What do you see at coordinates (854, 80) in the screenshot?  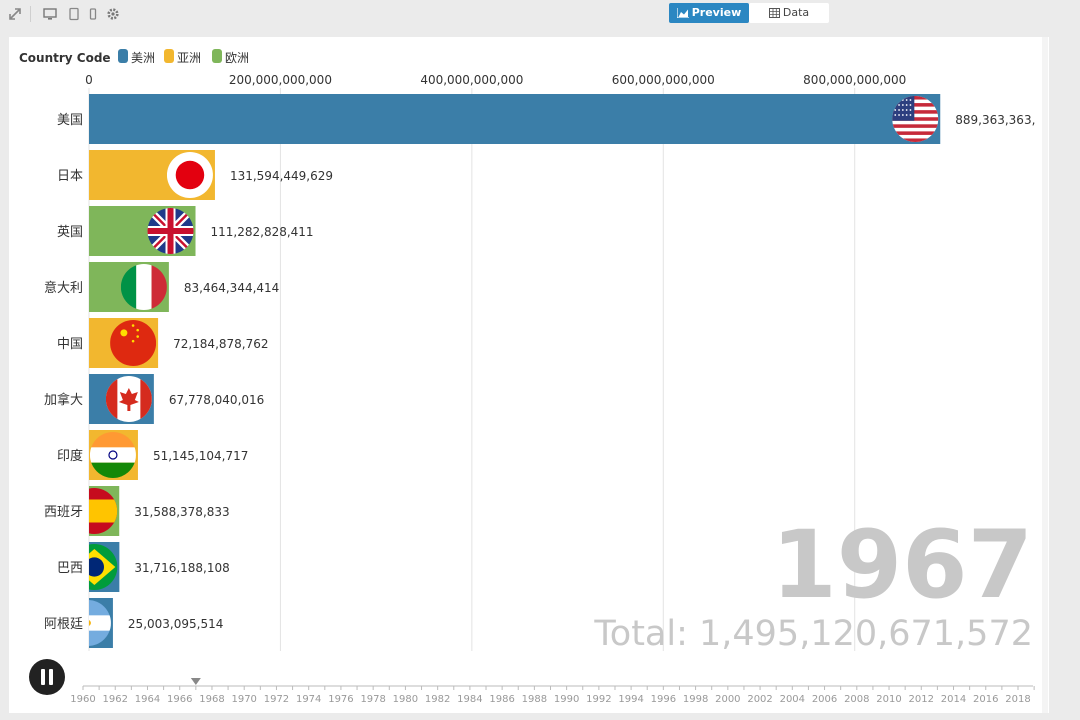 I see `x-tick-label: 800,000,000,000` at bounding box center [854, 80].